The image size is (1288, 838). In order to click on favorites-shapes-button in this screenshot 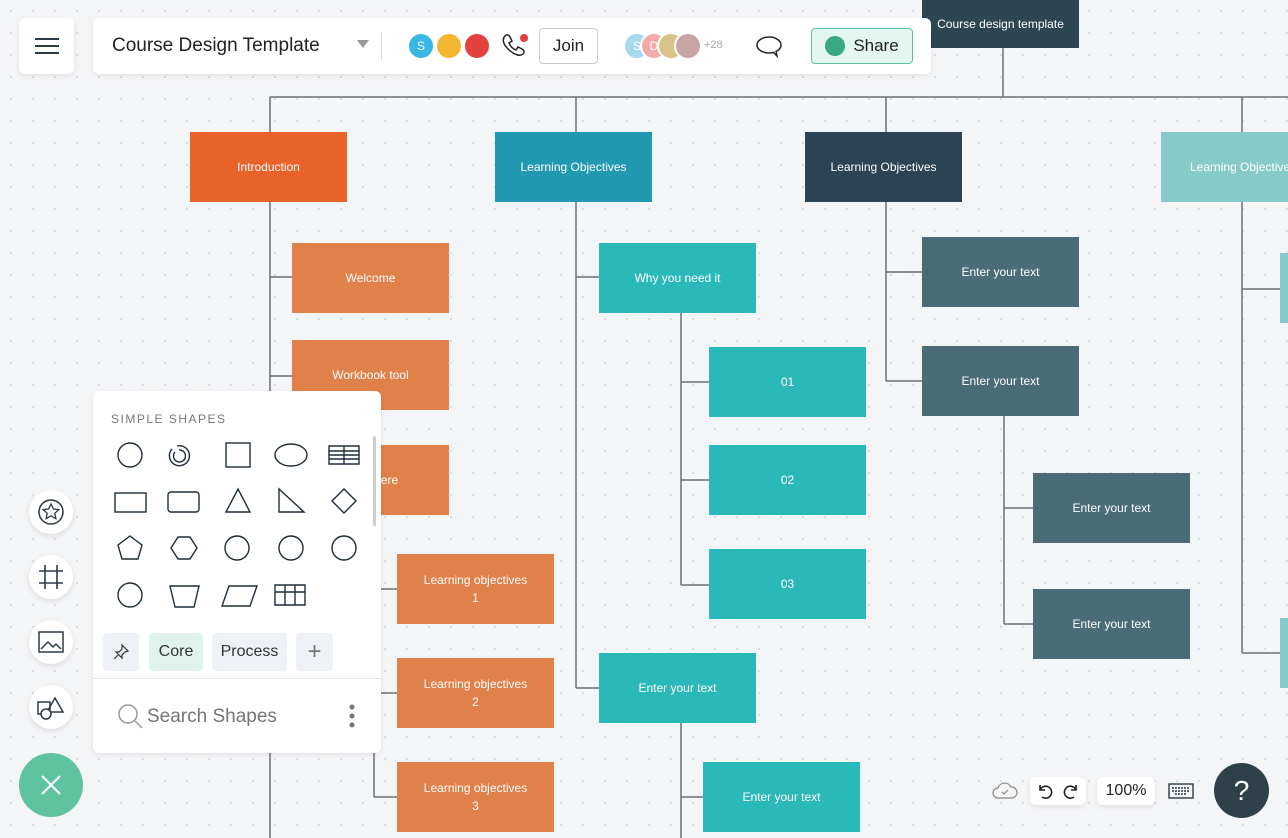, I will do `click(51, 512)`.